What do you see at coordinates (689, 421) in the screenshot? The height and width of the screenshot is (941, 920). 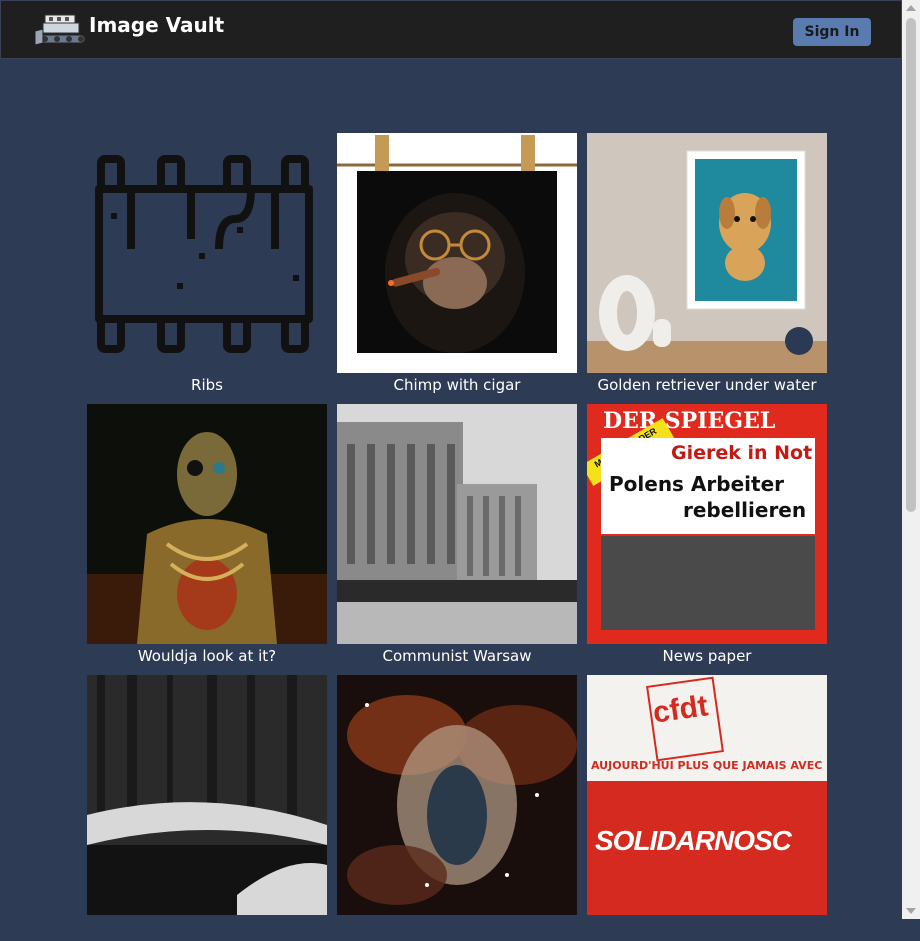 I see `magazine-title: DER SPIEGEL` at bounding box center [689, 421].